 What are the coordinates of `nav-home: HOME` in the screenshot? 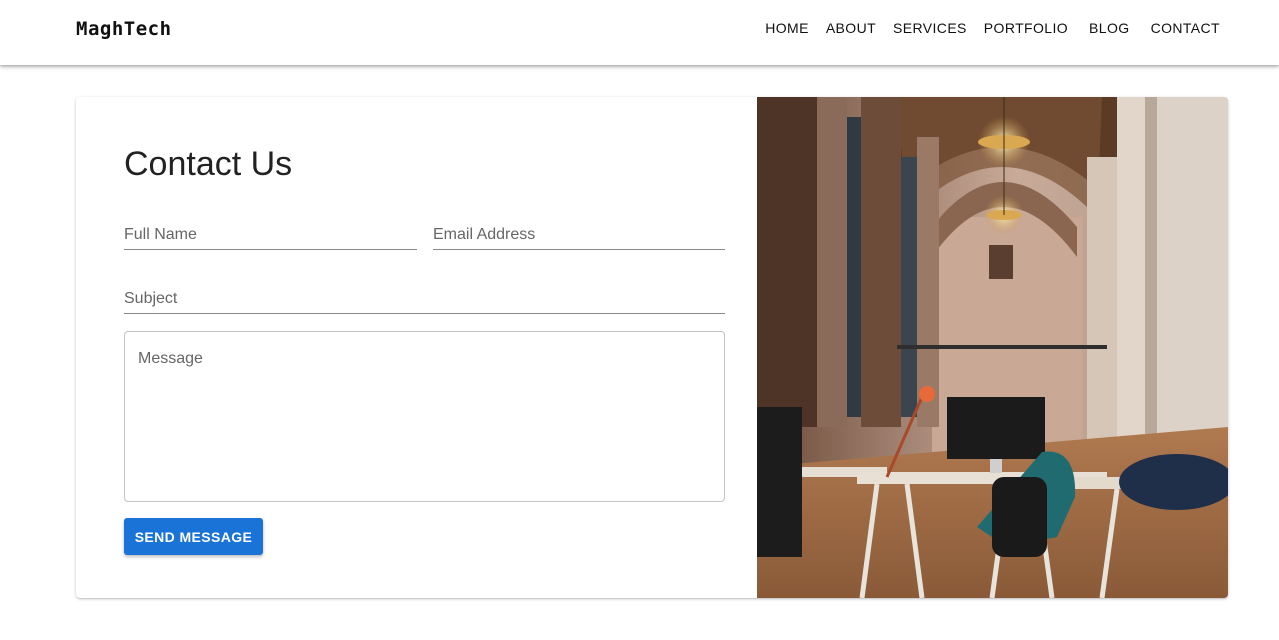 It's located at (787, 28).